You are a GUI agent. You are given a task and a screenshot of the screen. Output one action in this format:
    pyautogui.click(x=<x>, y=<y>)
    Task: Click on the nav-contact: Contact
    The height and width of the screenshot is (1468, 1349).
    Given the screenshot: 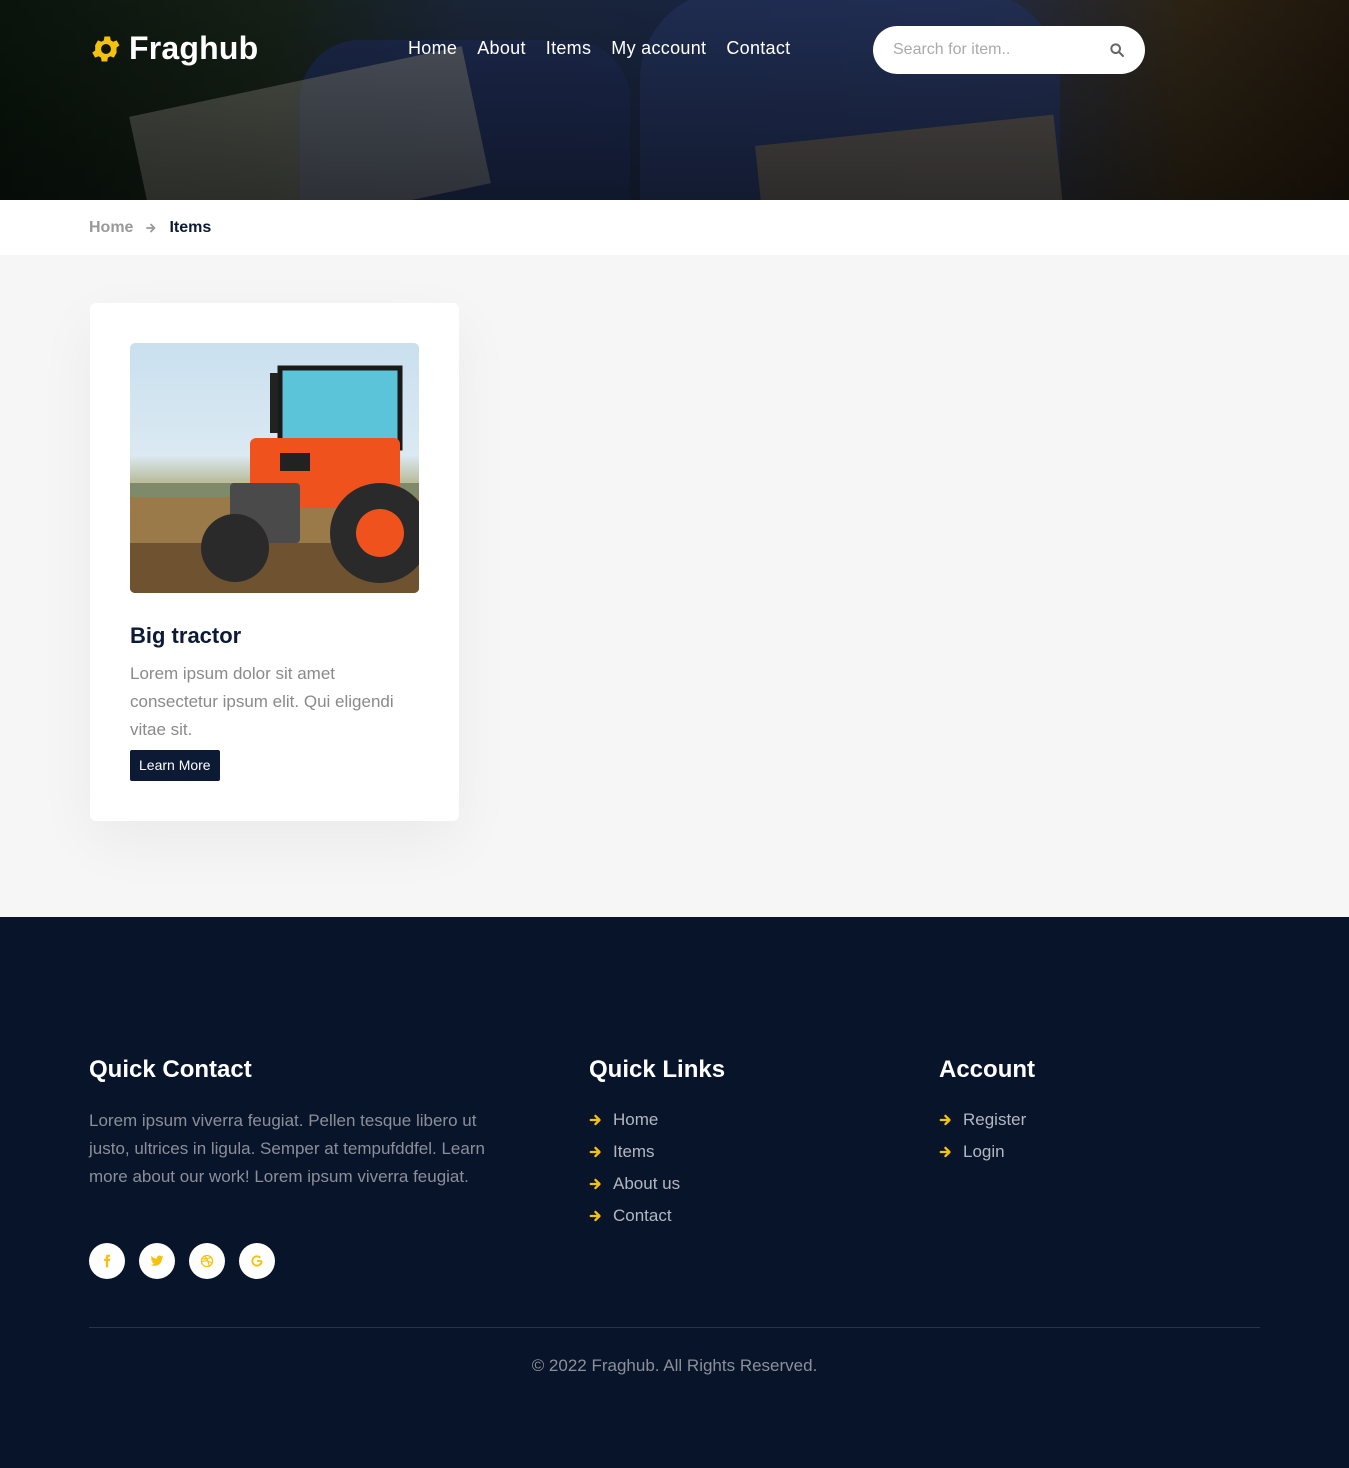 What is the action you would take?
    pyautogui.click(x=758, y=48)
    